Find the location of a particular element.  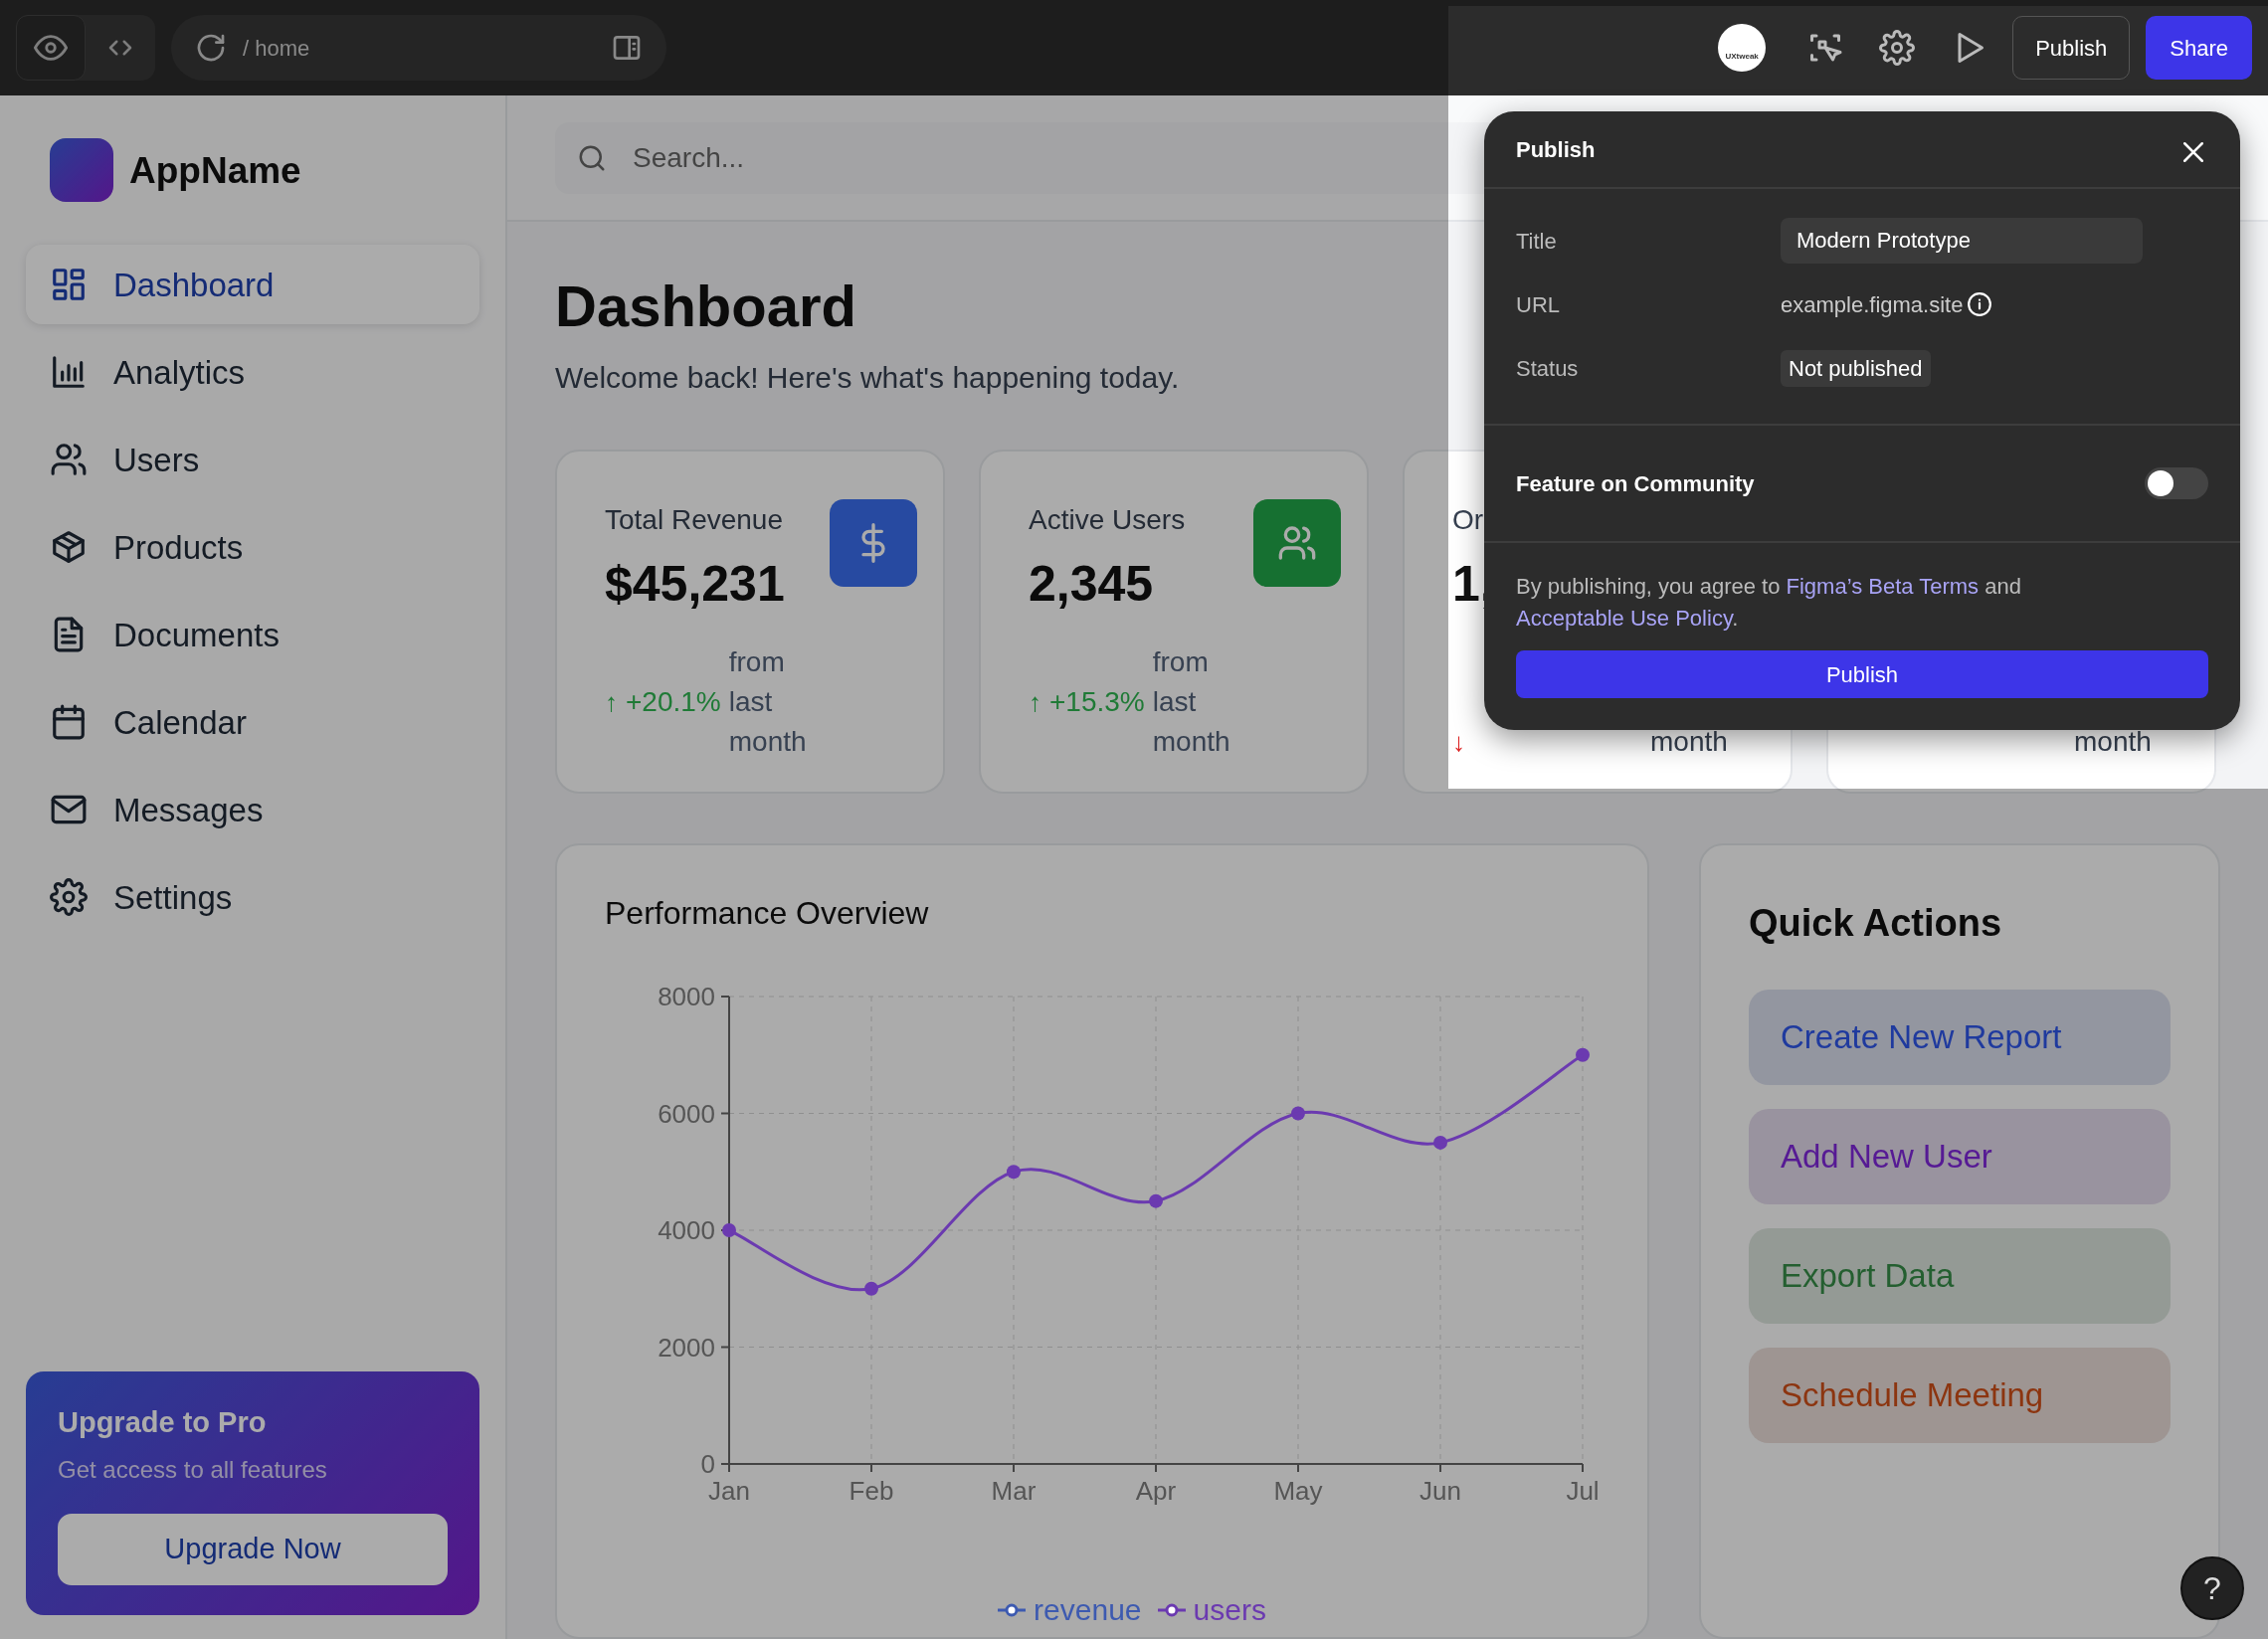

upgrade-title: Upgrade to Pro is located at coordinates (163, 1422).